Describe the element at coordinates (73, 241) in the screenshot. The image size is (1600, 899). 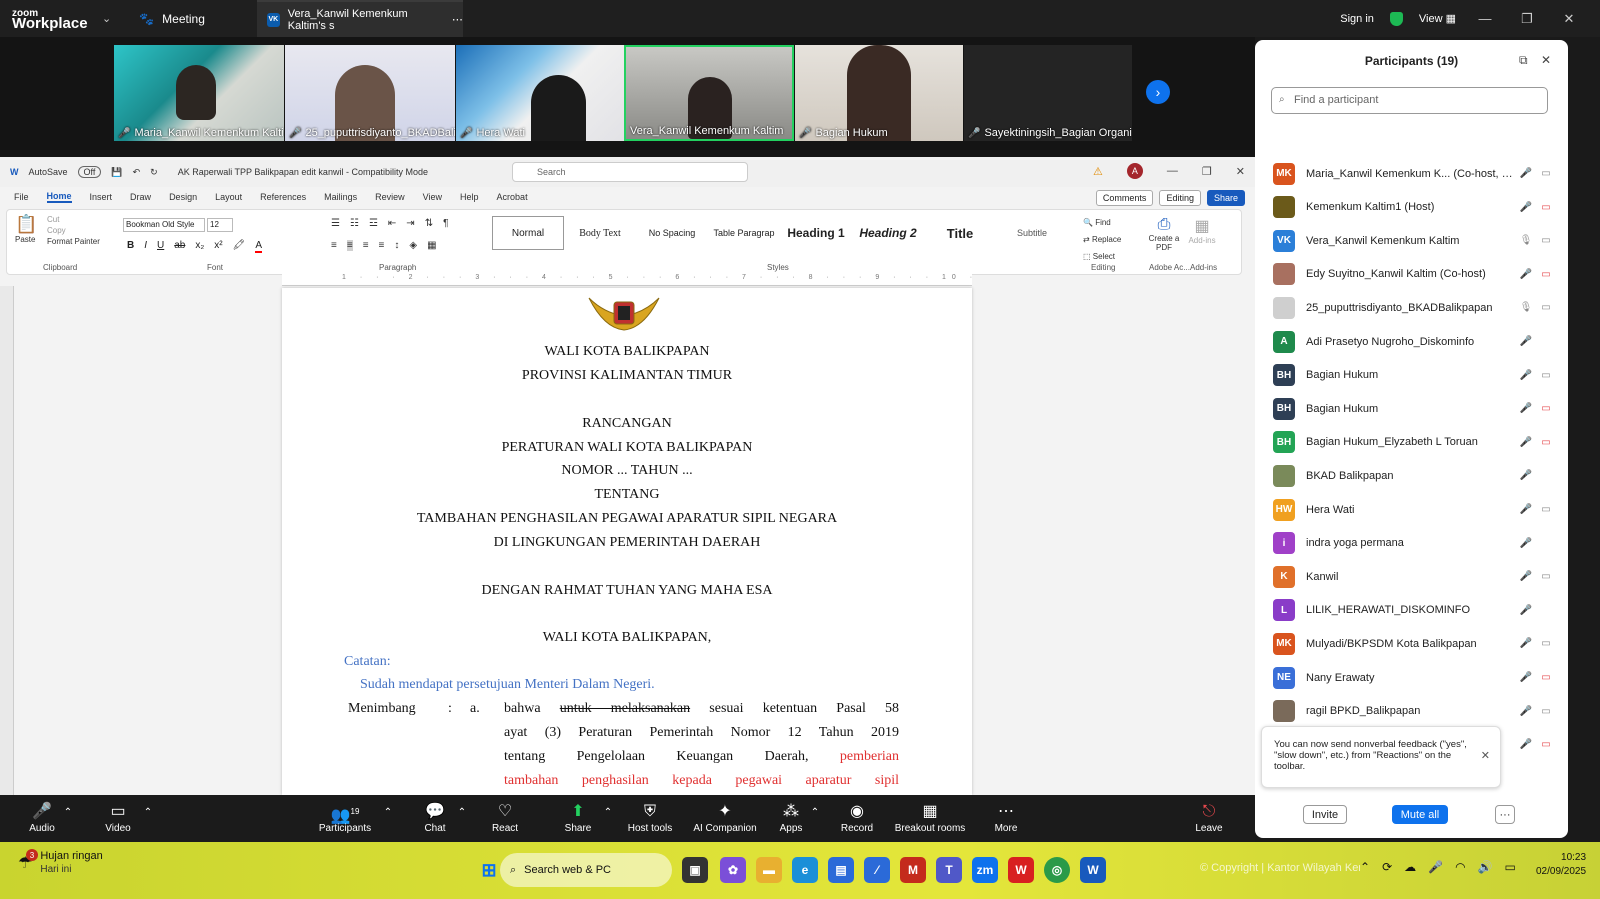
I see `format-painter-button: Format Painter` at that location.